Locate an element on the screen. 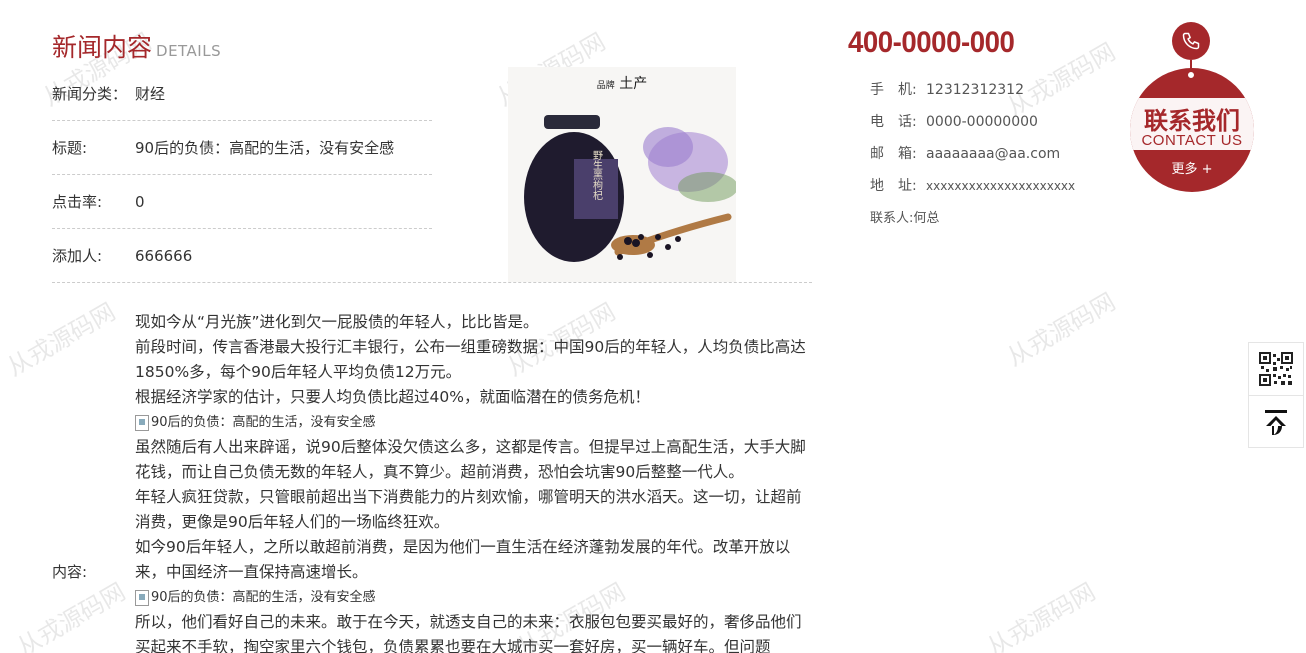 This screenshot has width=1306, height=653. badge-disc: 联系我们 CONTACT US 更多 + is located at coordinates (1192, 130).